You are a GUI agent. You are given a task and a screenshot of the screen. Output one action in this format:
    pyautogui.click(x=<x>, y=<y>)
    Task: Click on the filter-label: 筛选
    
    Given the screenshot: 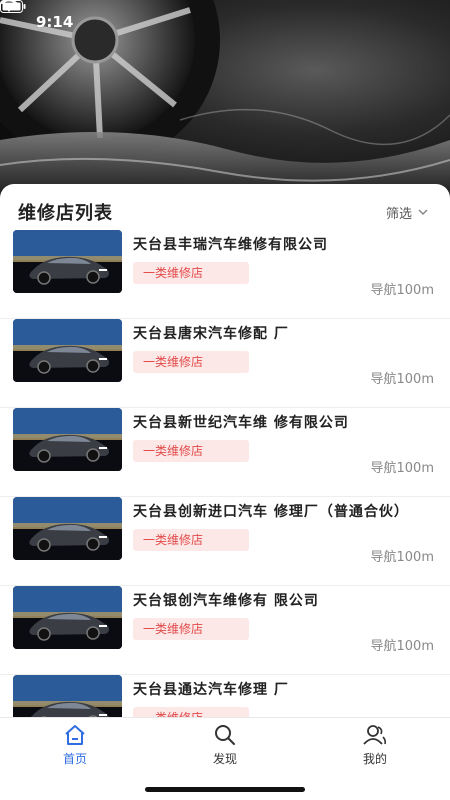 What is the action you would take?
    pyautogui.click(x=398, y=214)
    